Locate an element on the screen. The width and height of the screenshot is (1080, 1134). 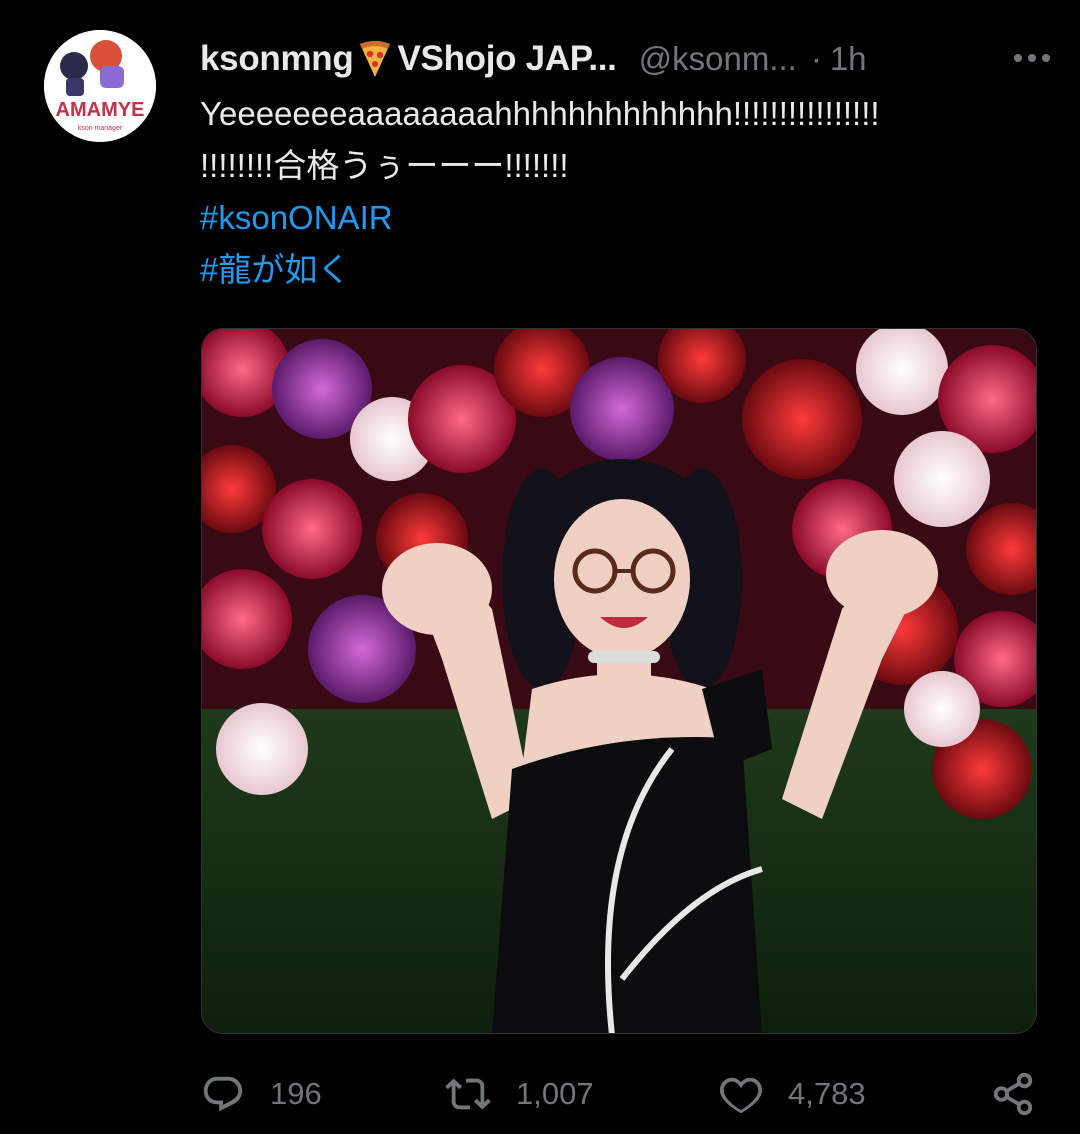
tweet-actions: 196 1,007 4,783 is located at coordinates (620, 1094).